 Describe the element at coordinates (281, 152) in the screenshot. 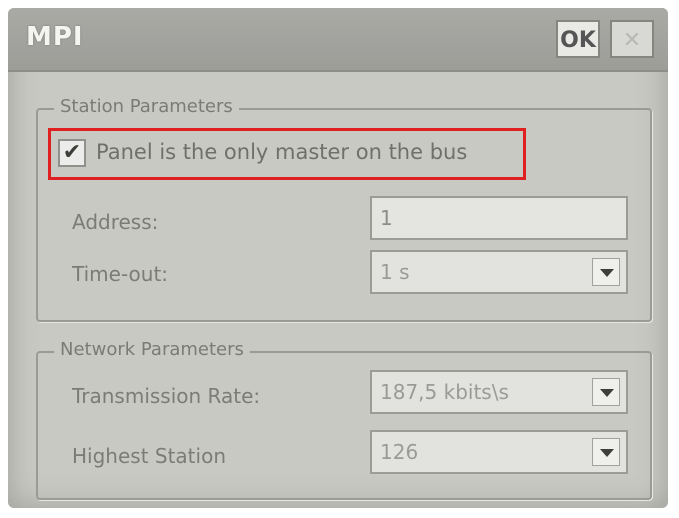

I see `only-master-label: Panel is the only master on the bus` at that location.